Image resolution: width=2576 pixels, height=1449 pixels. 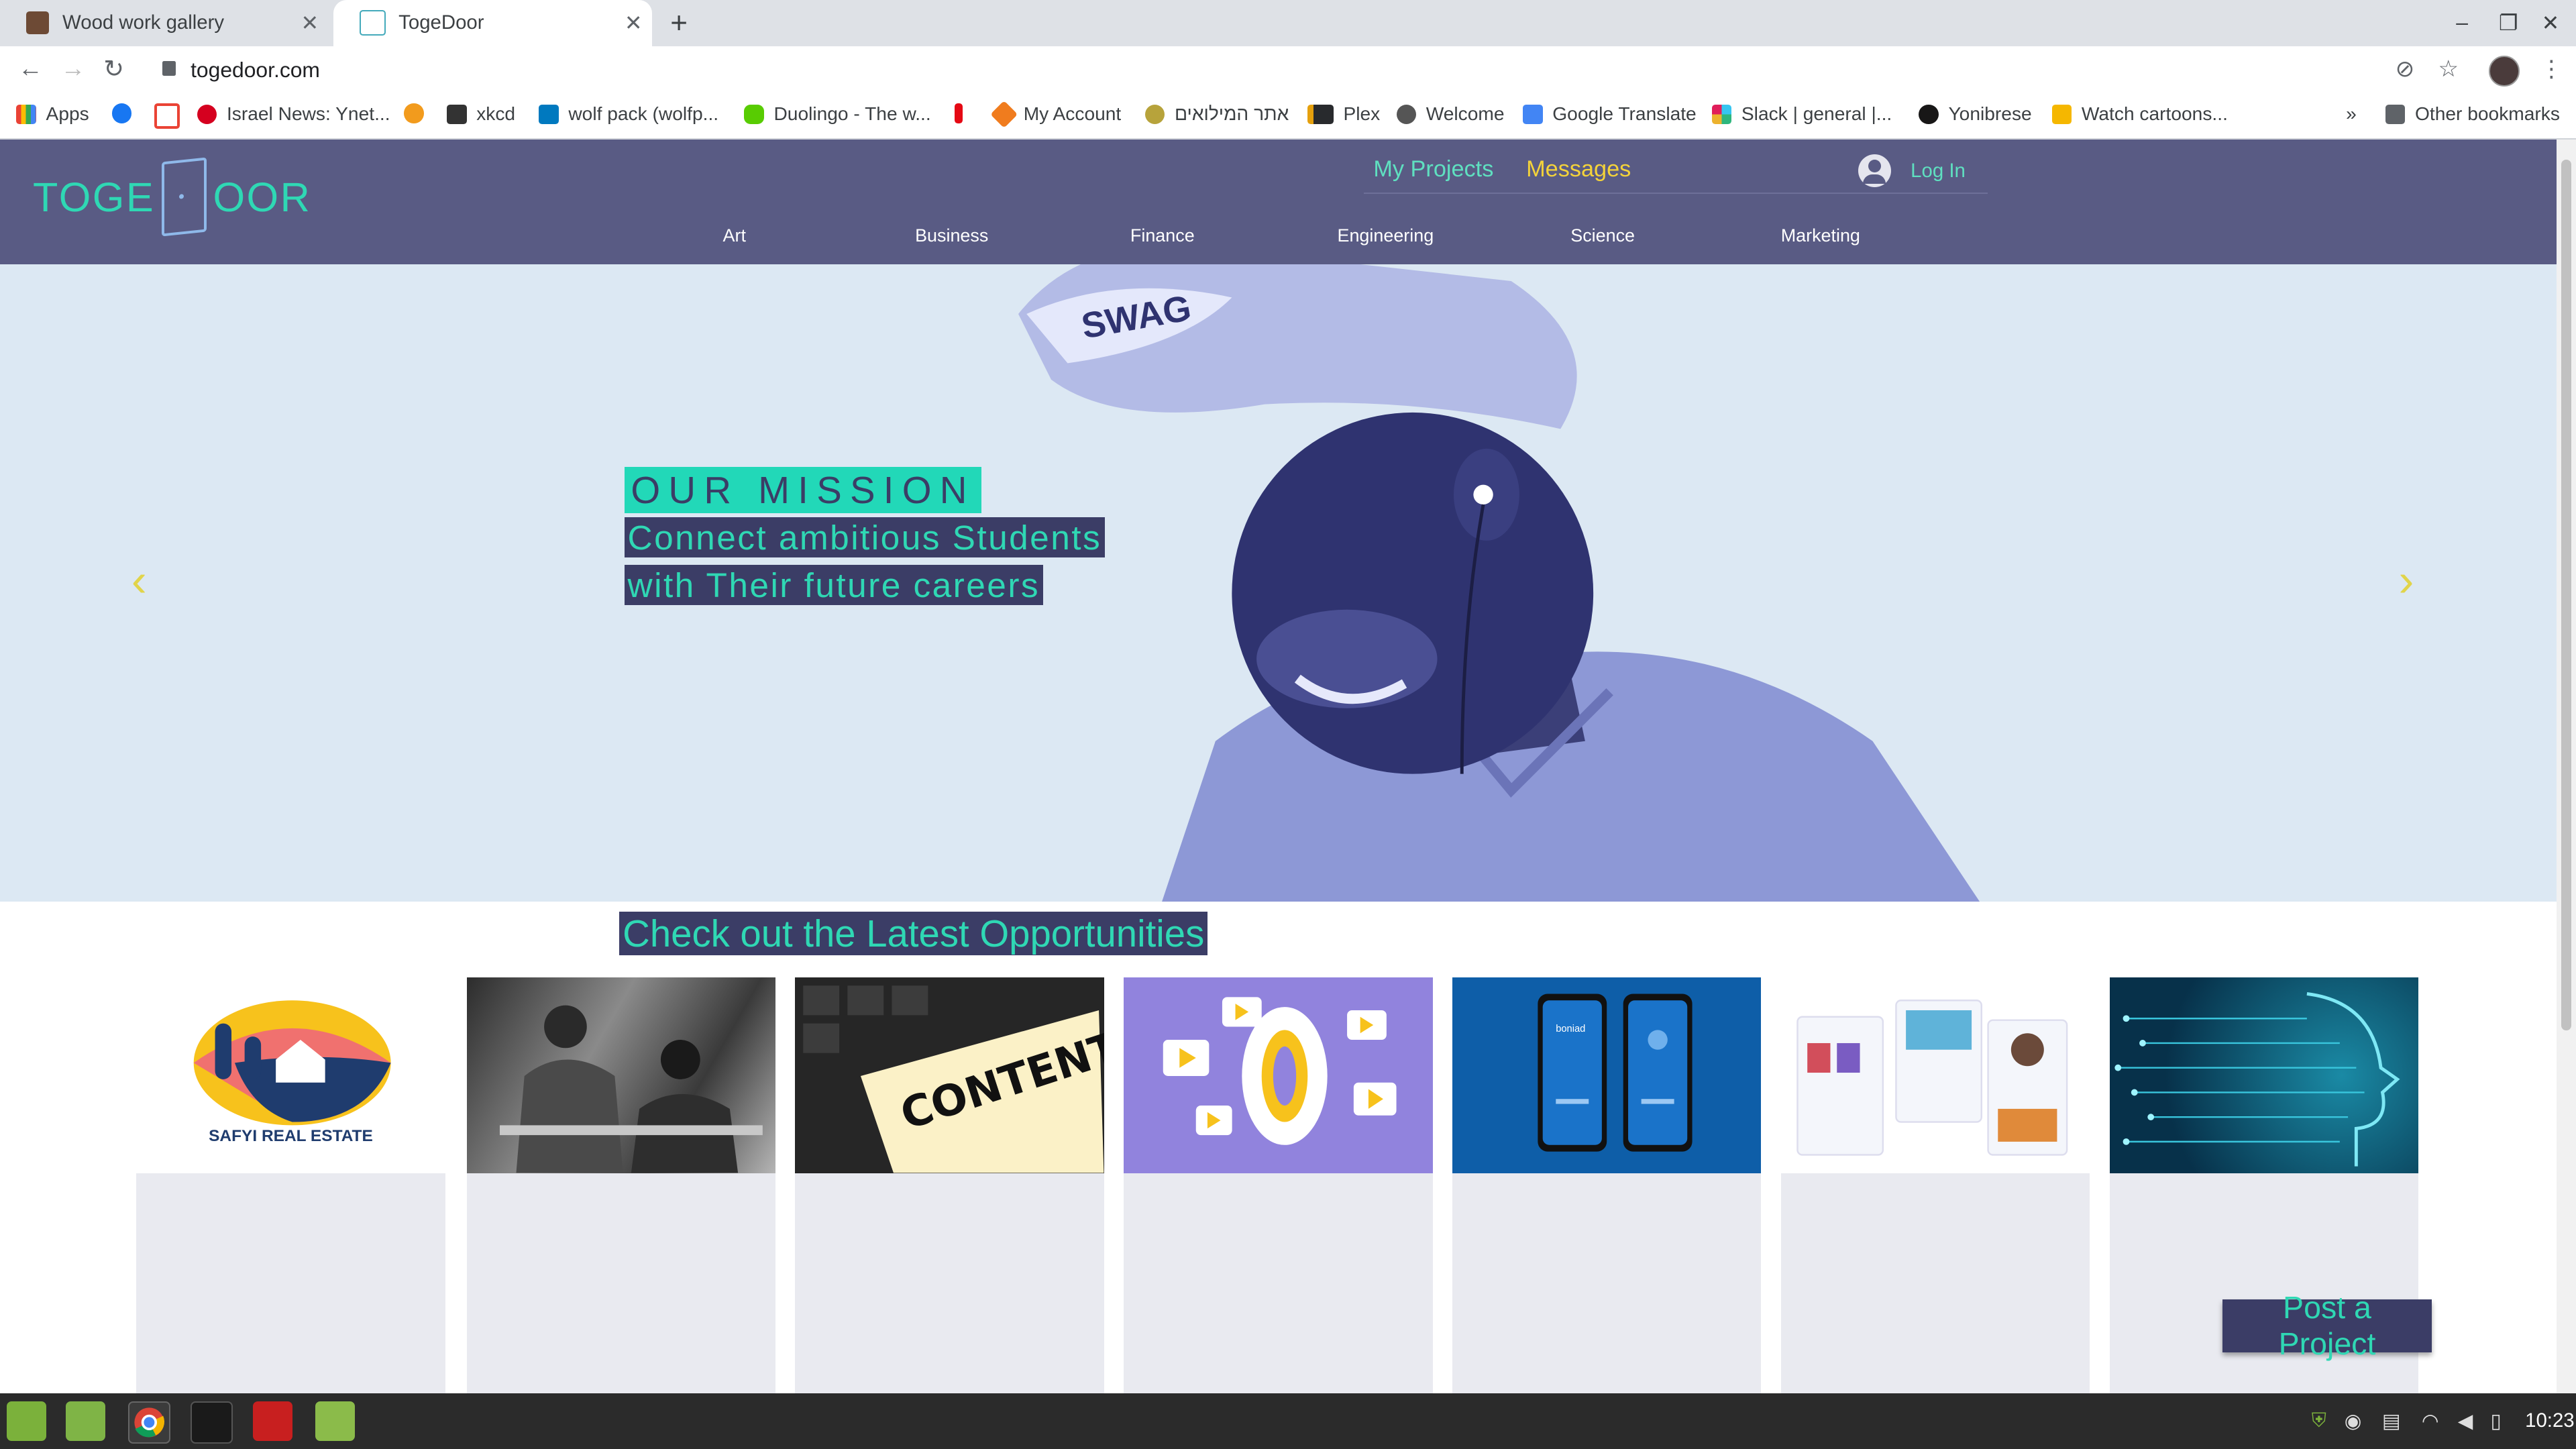 I want to click on plex-icon, so click(x=1320, y=114).